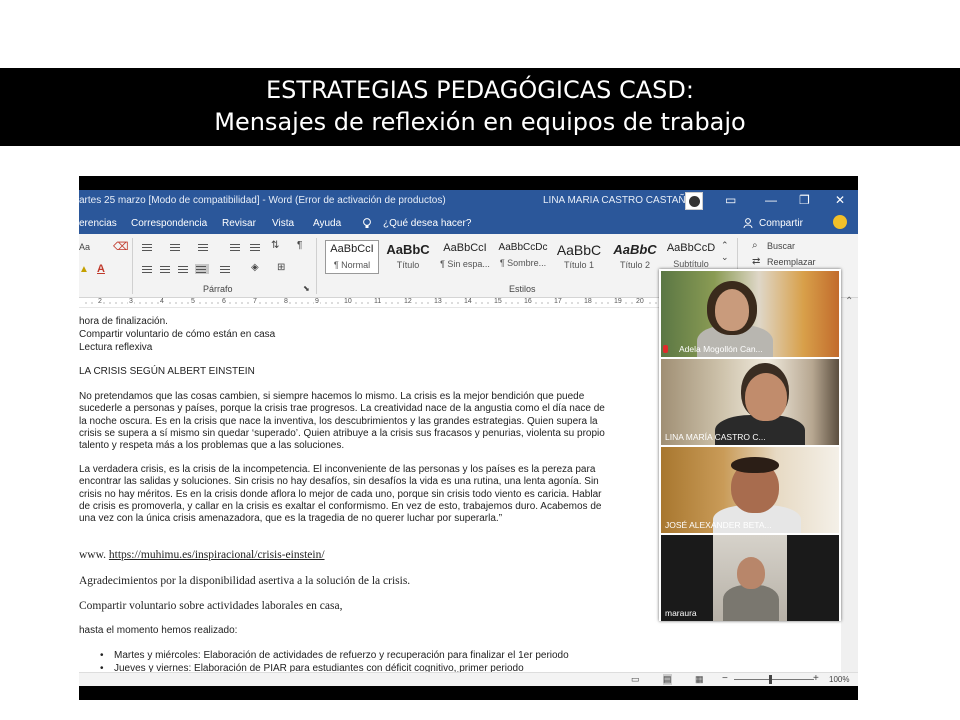 Image resolution: width=960 pixels, height=720 pixels. Describe the element at coordinates (774, 679) in the screenshot. I see `zoom-slider` at that location.